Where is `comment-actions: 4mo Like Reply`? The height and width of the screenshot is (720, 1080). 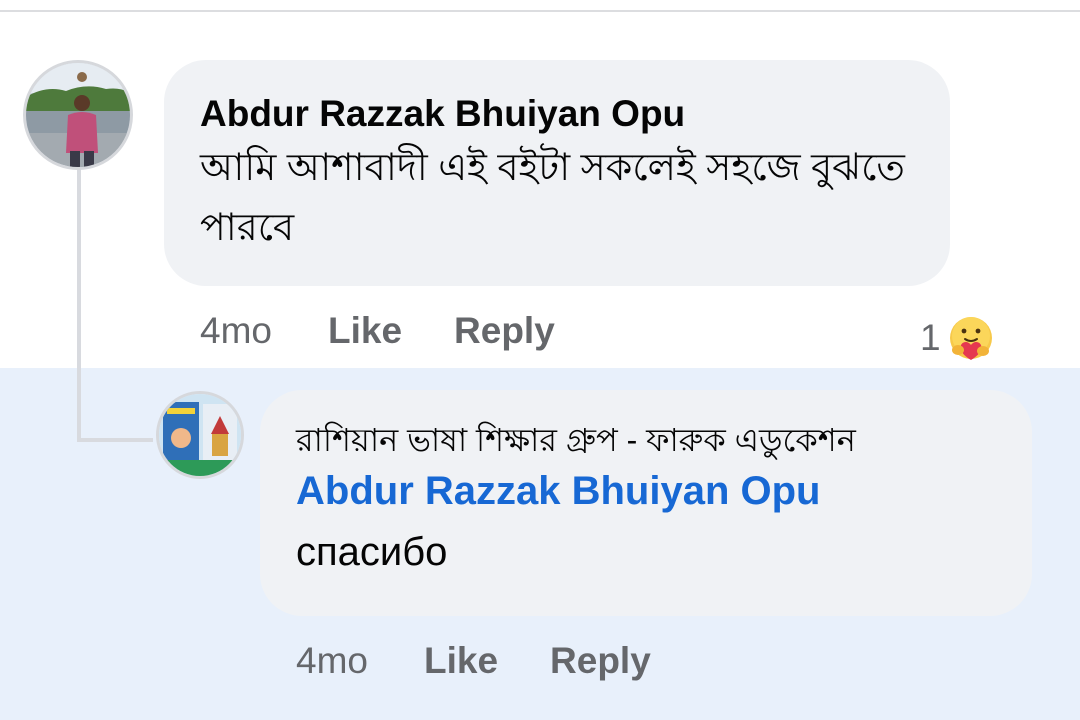 comment-actions: 4mo Like Reply is located at coordinates (377, 331).